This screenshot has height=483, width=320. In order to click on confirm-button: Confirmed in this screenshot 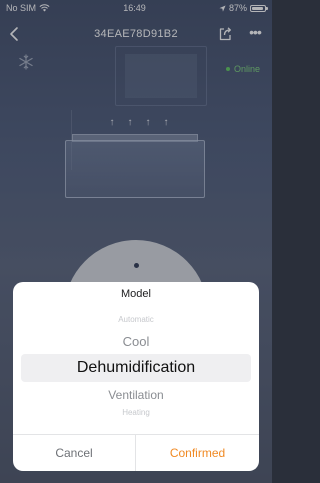, I will do `click(197, 453)`.